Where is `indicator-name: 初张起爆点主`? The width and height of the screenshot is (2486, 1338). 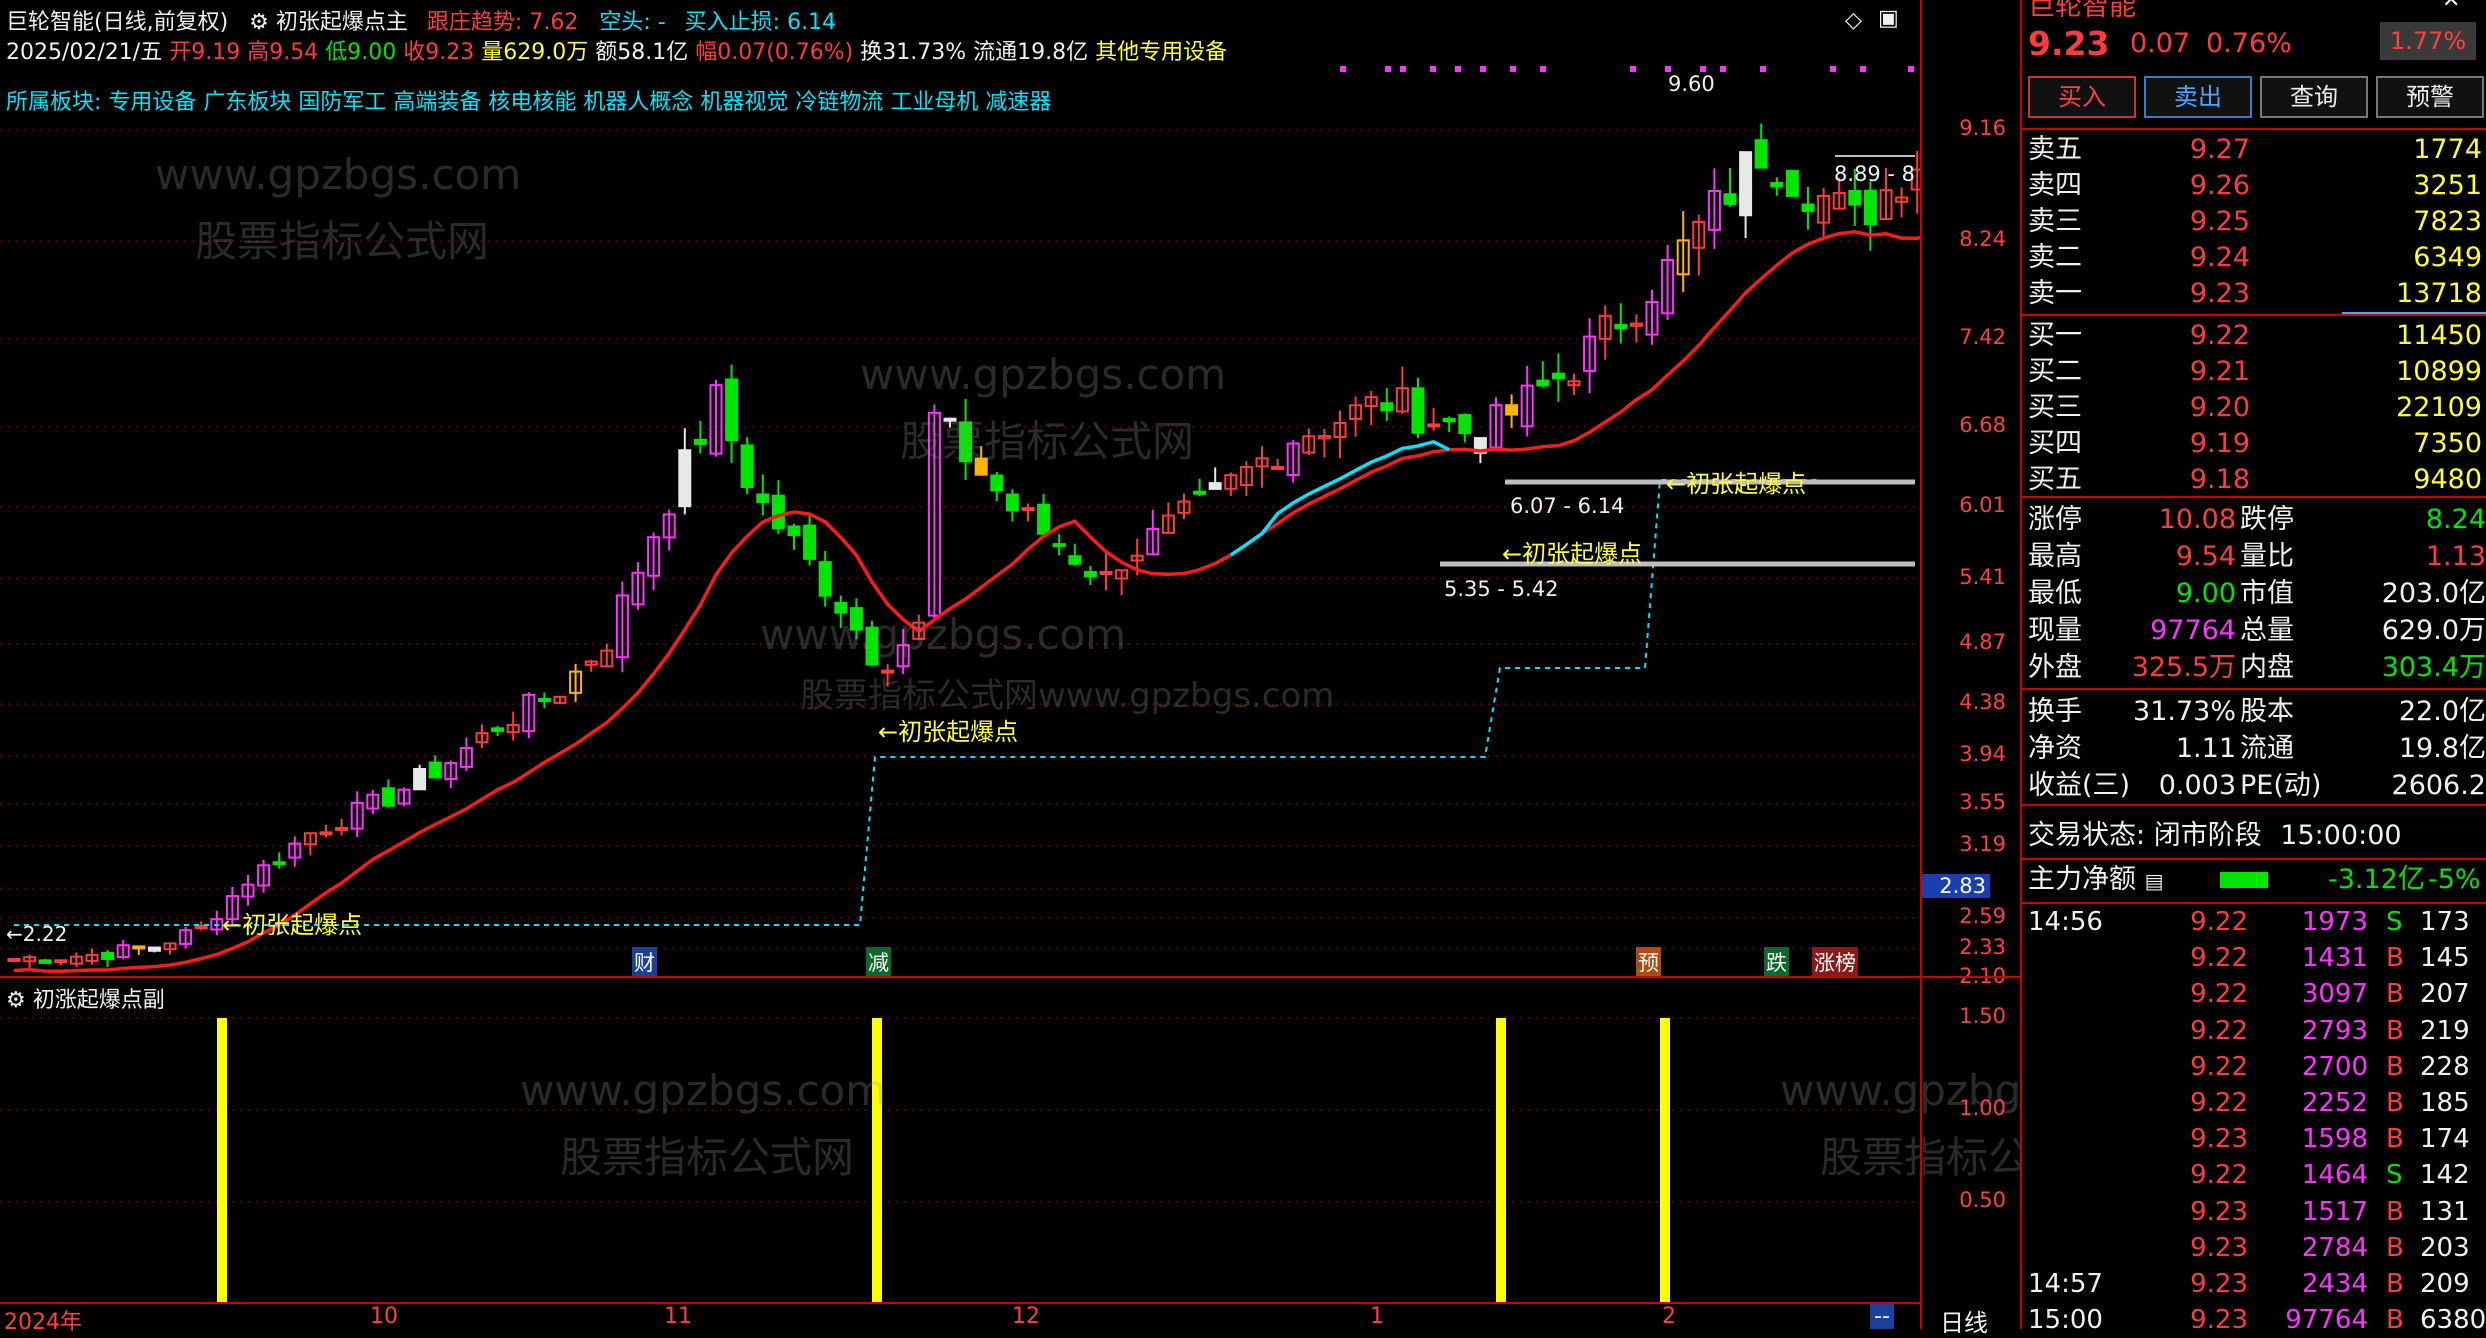 indicator-name: 初张起爆点主 is located at coordinates (342, 22).